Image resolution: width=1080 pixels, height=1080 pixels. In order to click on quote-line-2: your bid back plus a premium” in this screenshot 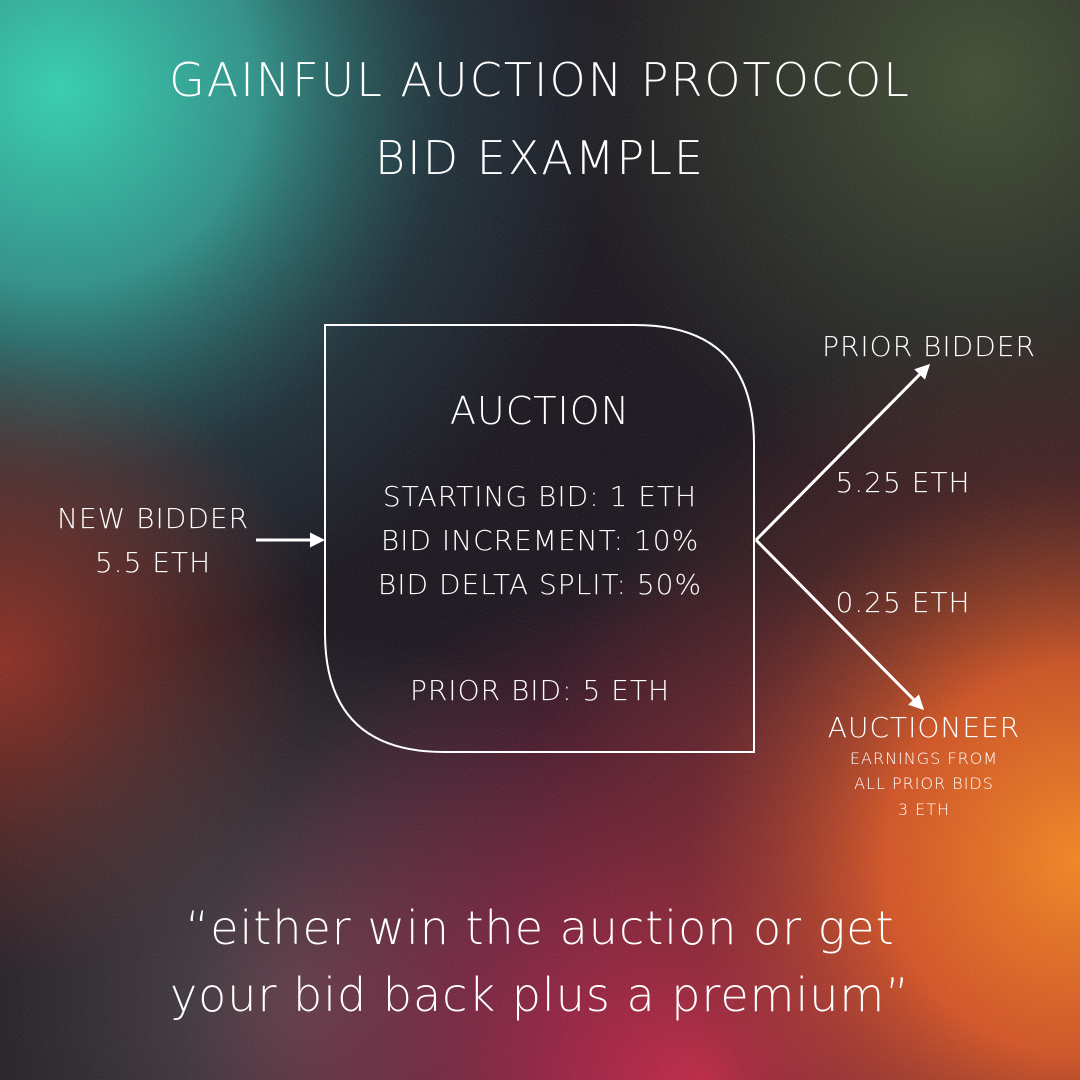, I will do `click(540, 995)`.